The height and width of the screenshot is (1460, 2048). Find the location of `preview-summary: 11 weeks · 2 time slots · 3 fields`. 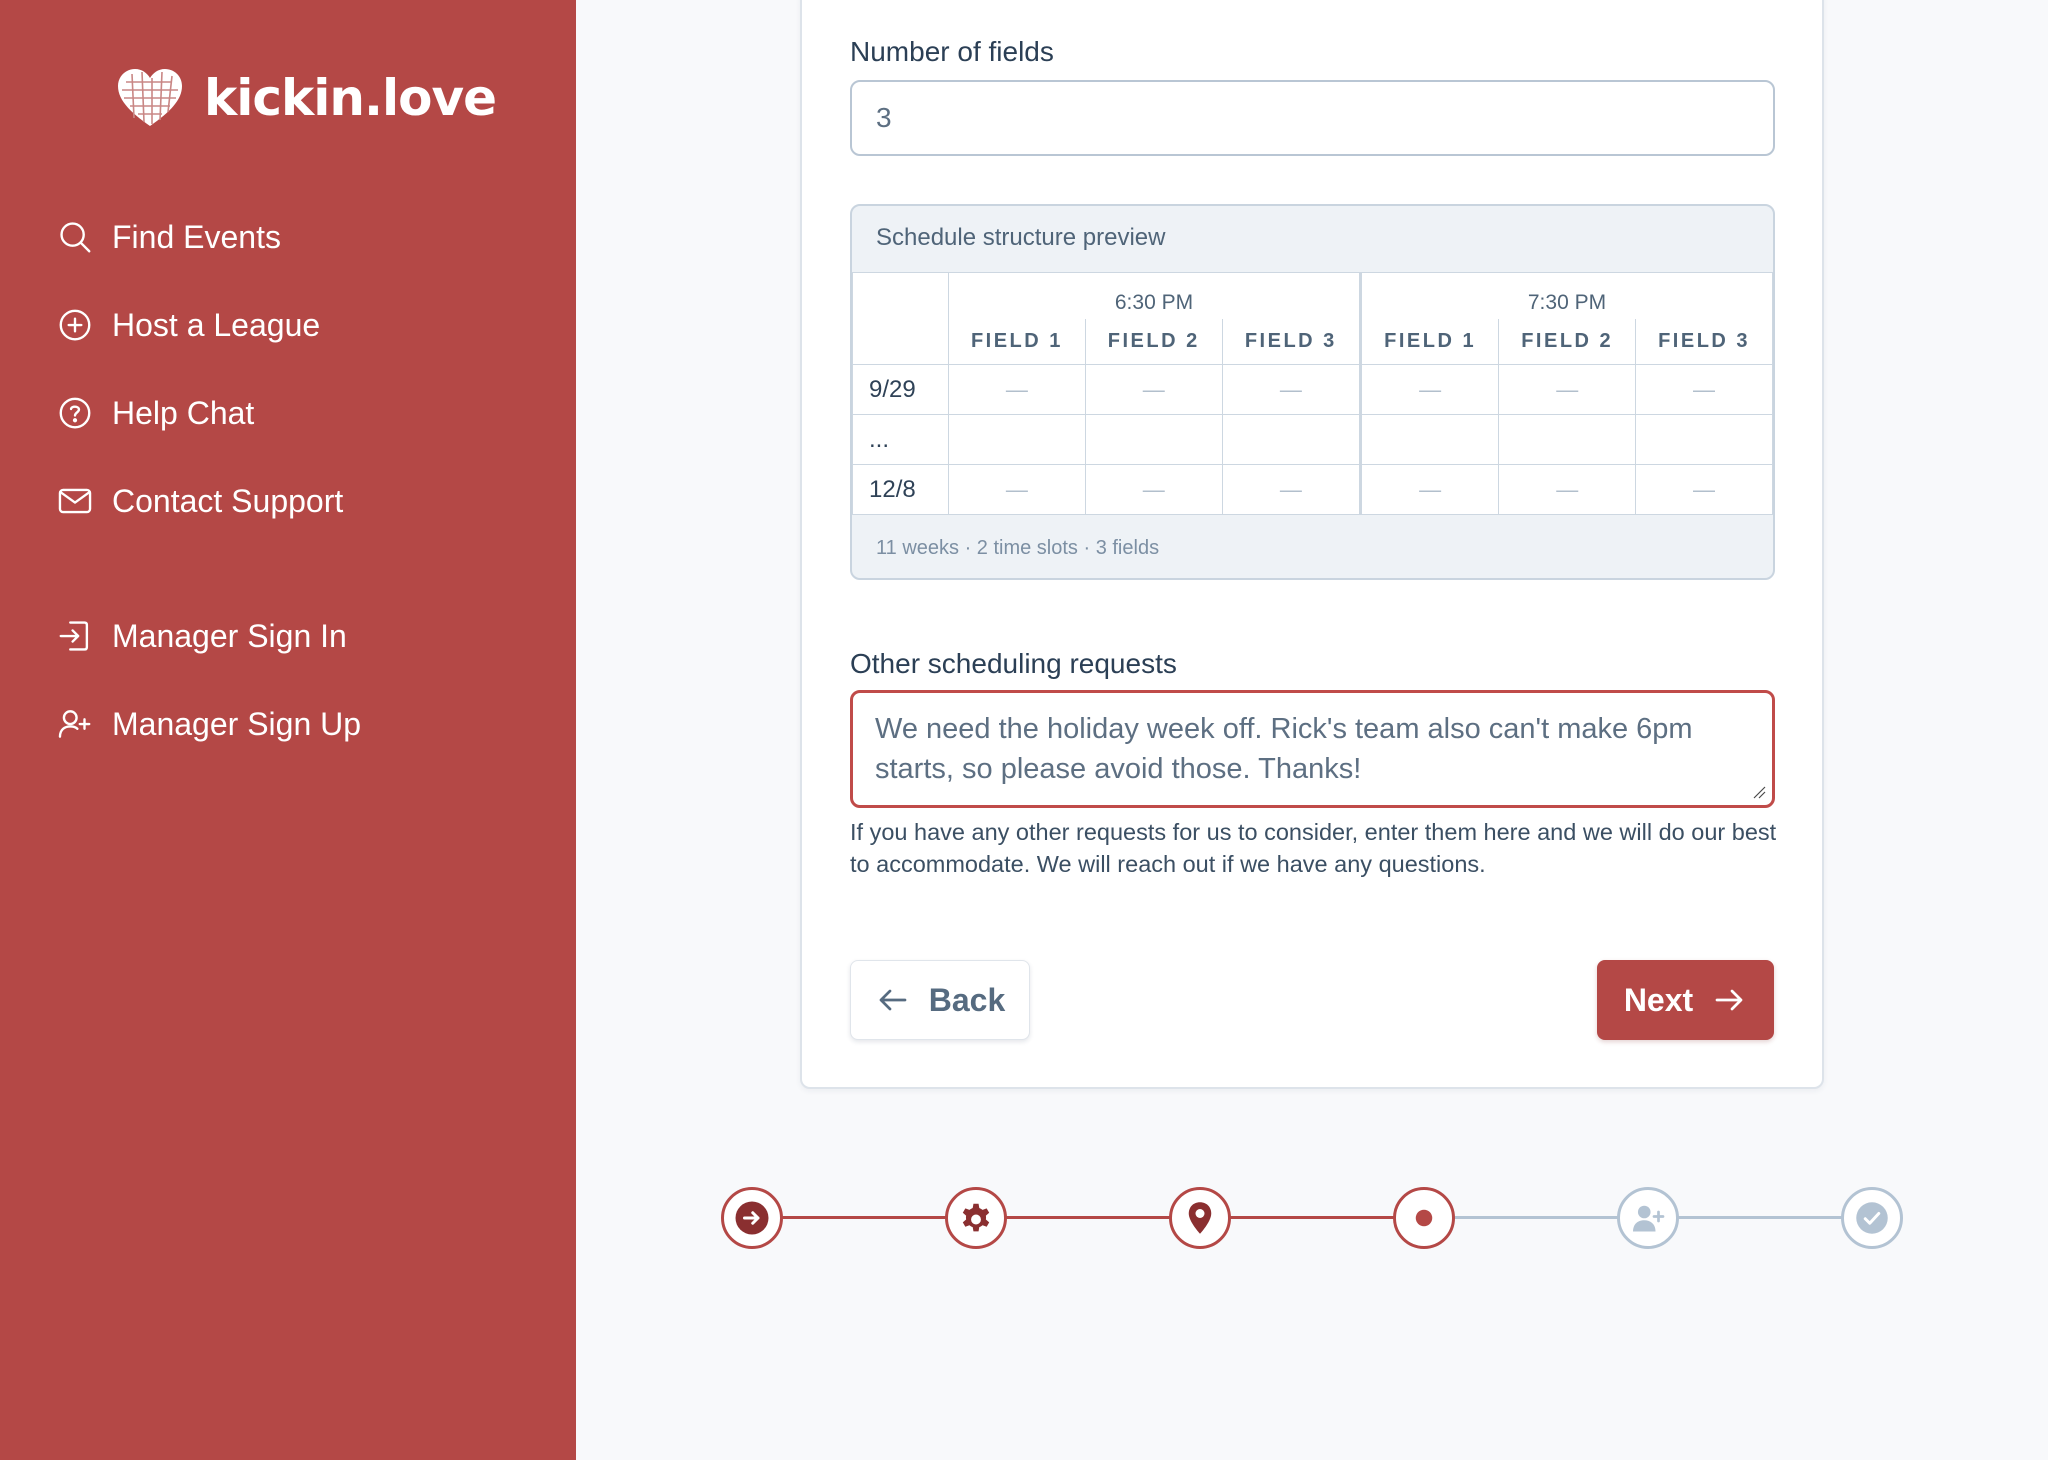

preview-summary: 11 weeks · 2 time slots · 3 fields is located at coordinates (1018, 548).